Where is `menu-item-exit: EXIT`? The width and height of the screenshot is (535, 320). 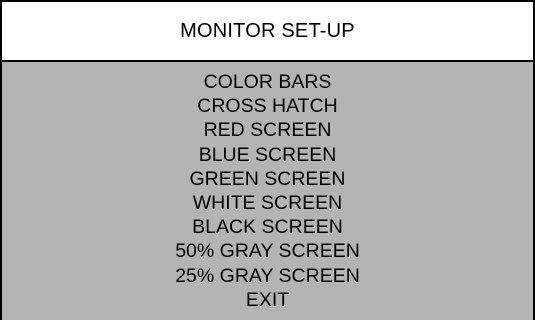
menu-item-exit: EXIT is located at coordinates (267, 300).